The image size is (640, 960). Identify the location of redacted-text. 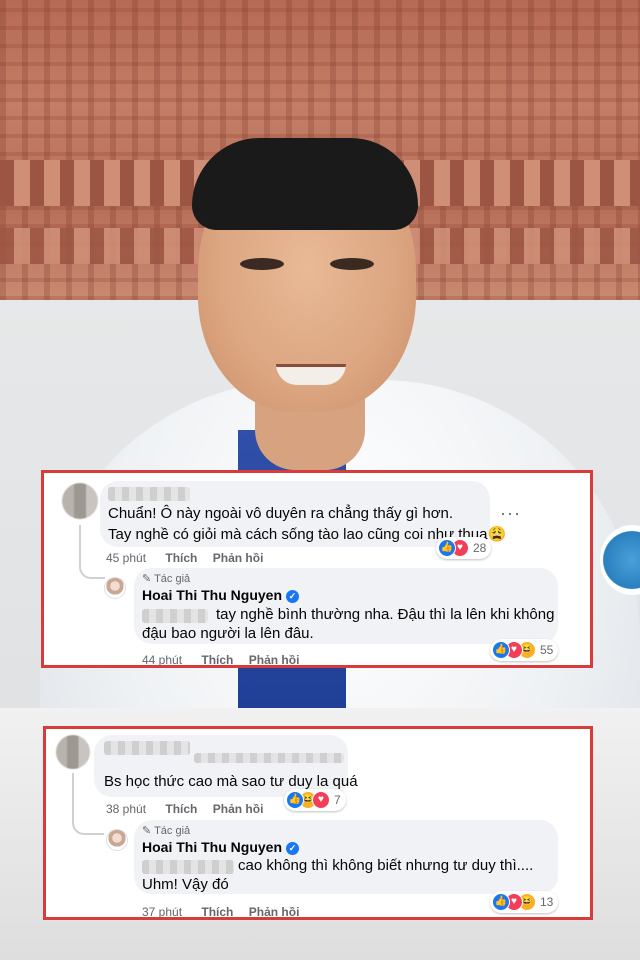
(269, 758).